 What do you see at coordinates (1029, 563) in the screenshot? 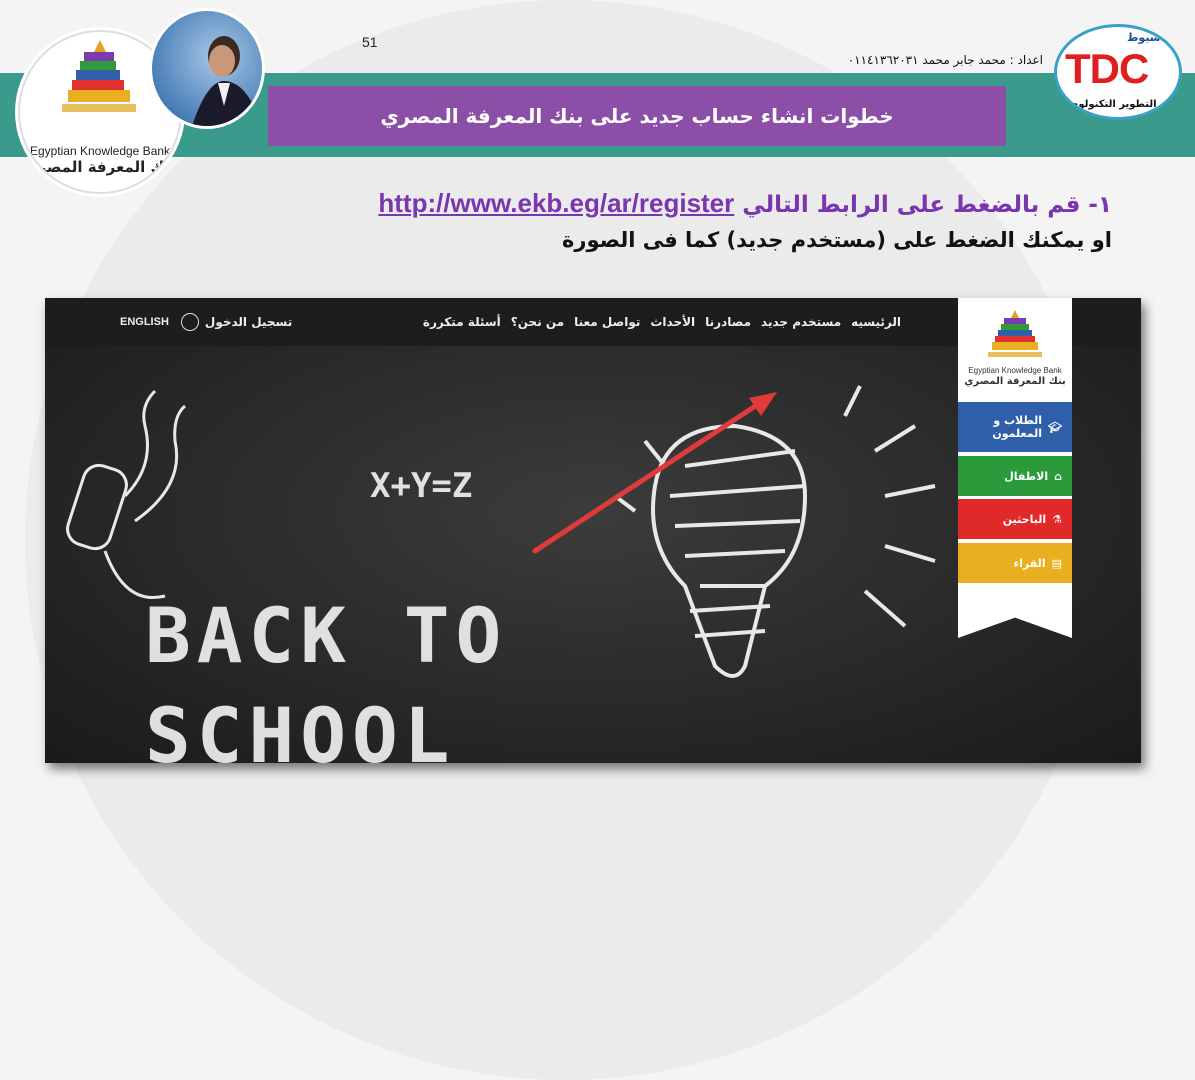
I see `side-item-readers-label: القراء` at bounding box center [1029, 563].